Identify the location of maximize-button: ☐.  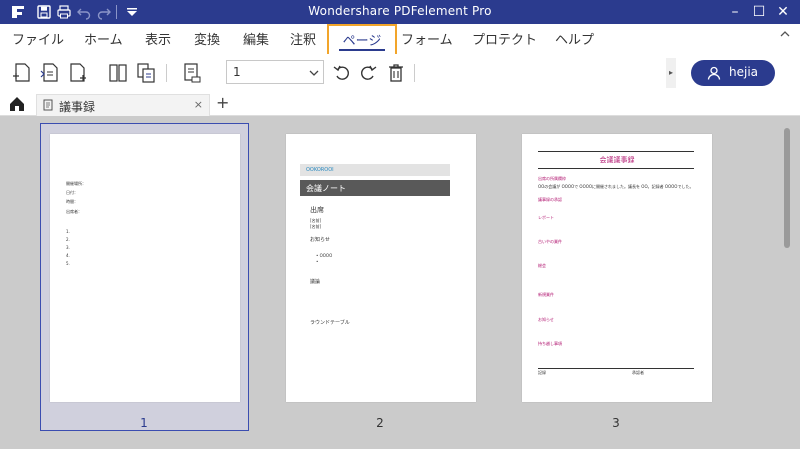
(759, 12).